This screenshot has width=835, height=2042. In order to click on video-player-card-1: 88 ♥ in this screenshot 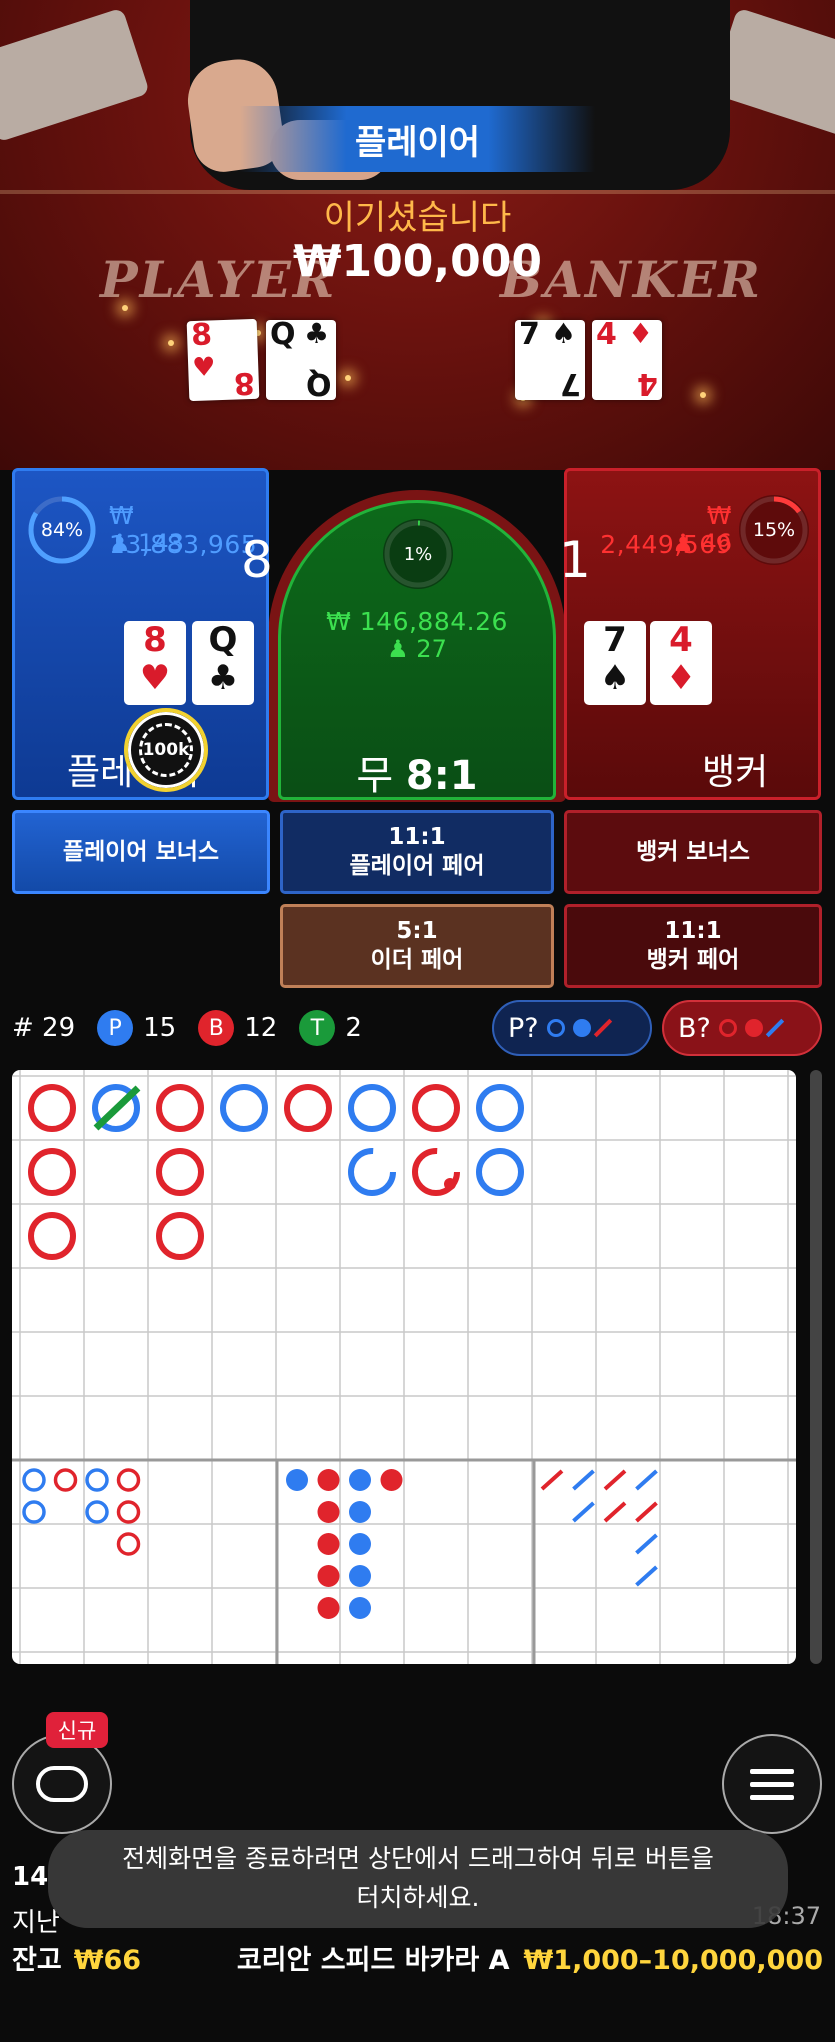, I will do `click(223, 359)`.